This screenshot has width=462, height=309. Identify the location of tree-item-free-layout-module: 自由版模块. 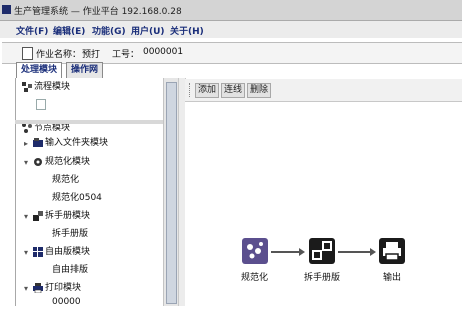
(61, 252).